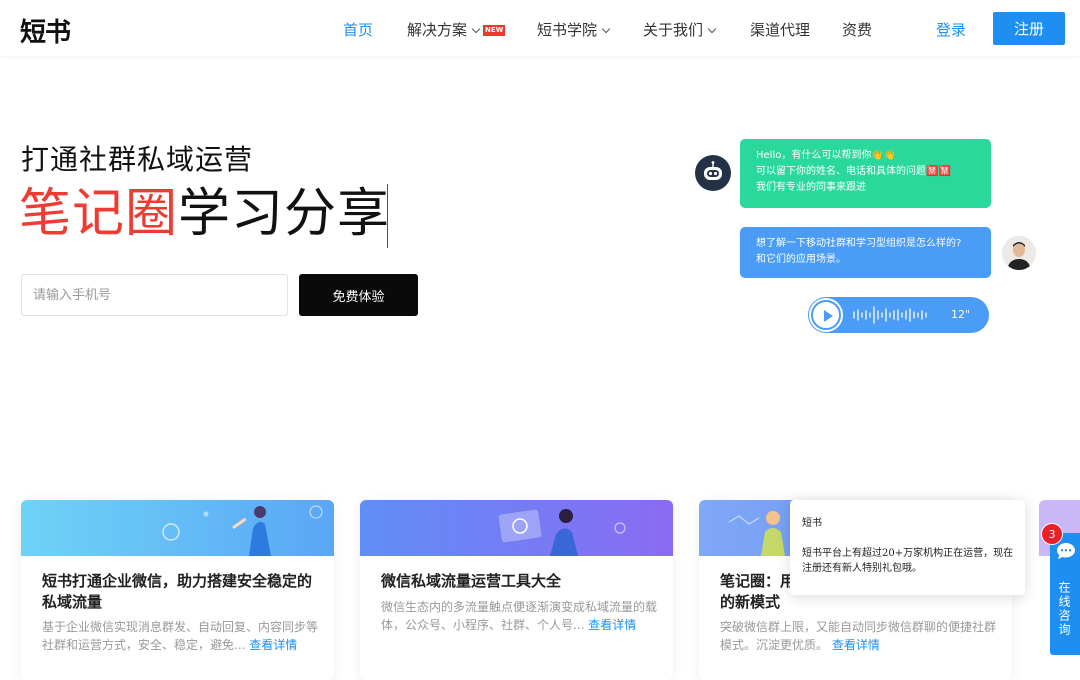 The height and width of the screenshot is (680, 1080). I want to click on hero-subtitle: 打通社群私域运营, so click(137, 159).